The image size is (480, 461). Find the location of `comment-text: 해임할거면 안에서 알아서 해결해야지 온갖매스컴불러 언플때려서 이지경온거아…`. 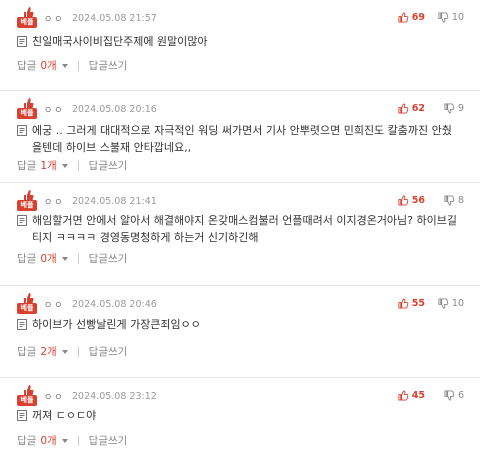

comment-text: 해임할거면 안에서 알아서 해결해야지 온갖매스컴불러 언플때려서 이지경온거아… is located at coordinates (244, 229).